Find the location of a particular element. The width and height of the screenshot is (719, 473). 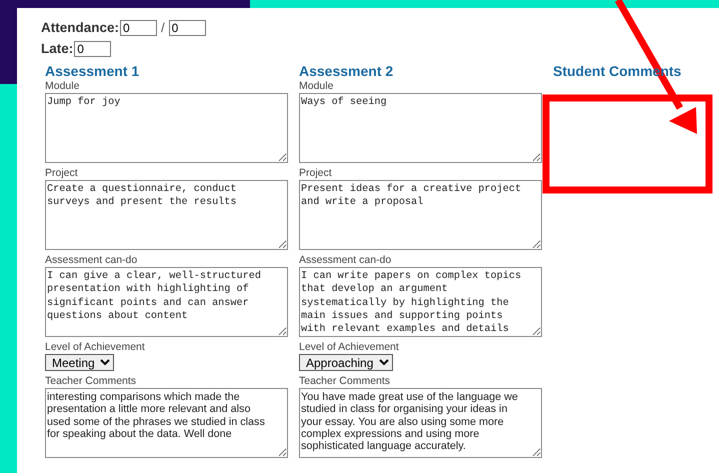

level-dropdown: Approaching is located at coordinates (346, 362).